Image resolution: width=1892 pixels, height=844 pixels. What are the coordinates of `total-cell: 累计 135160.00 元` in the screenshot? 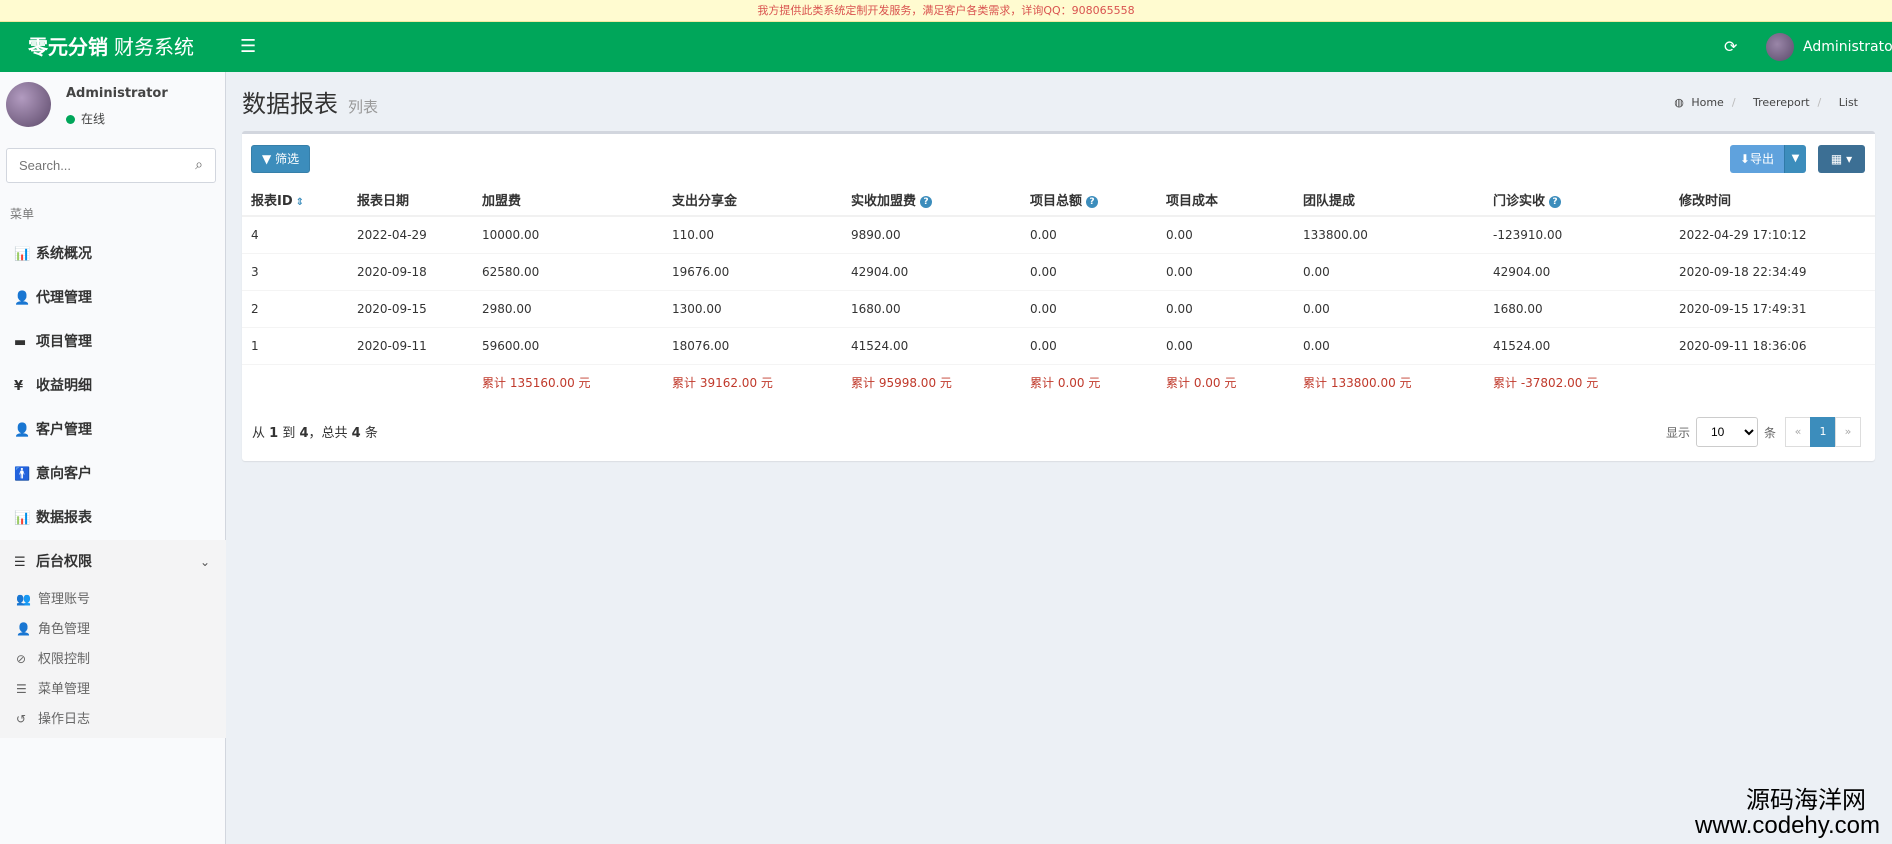 It's located at (568, 382).